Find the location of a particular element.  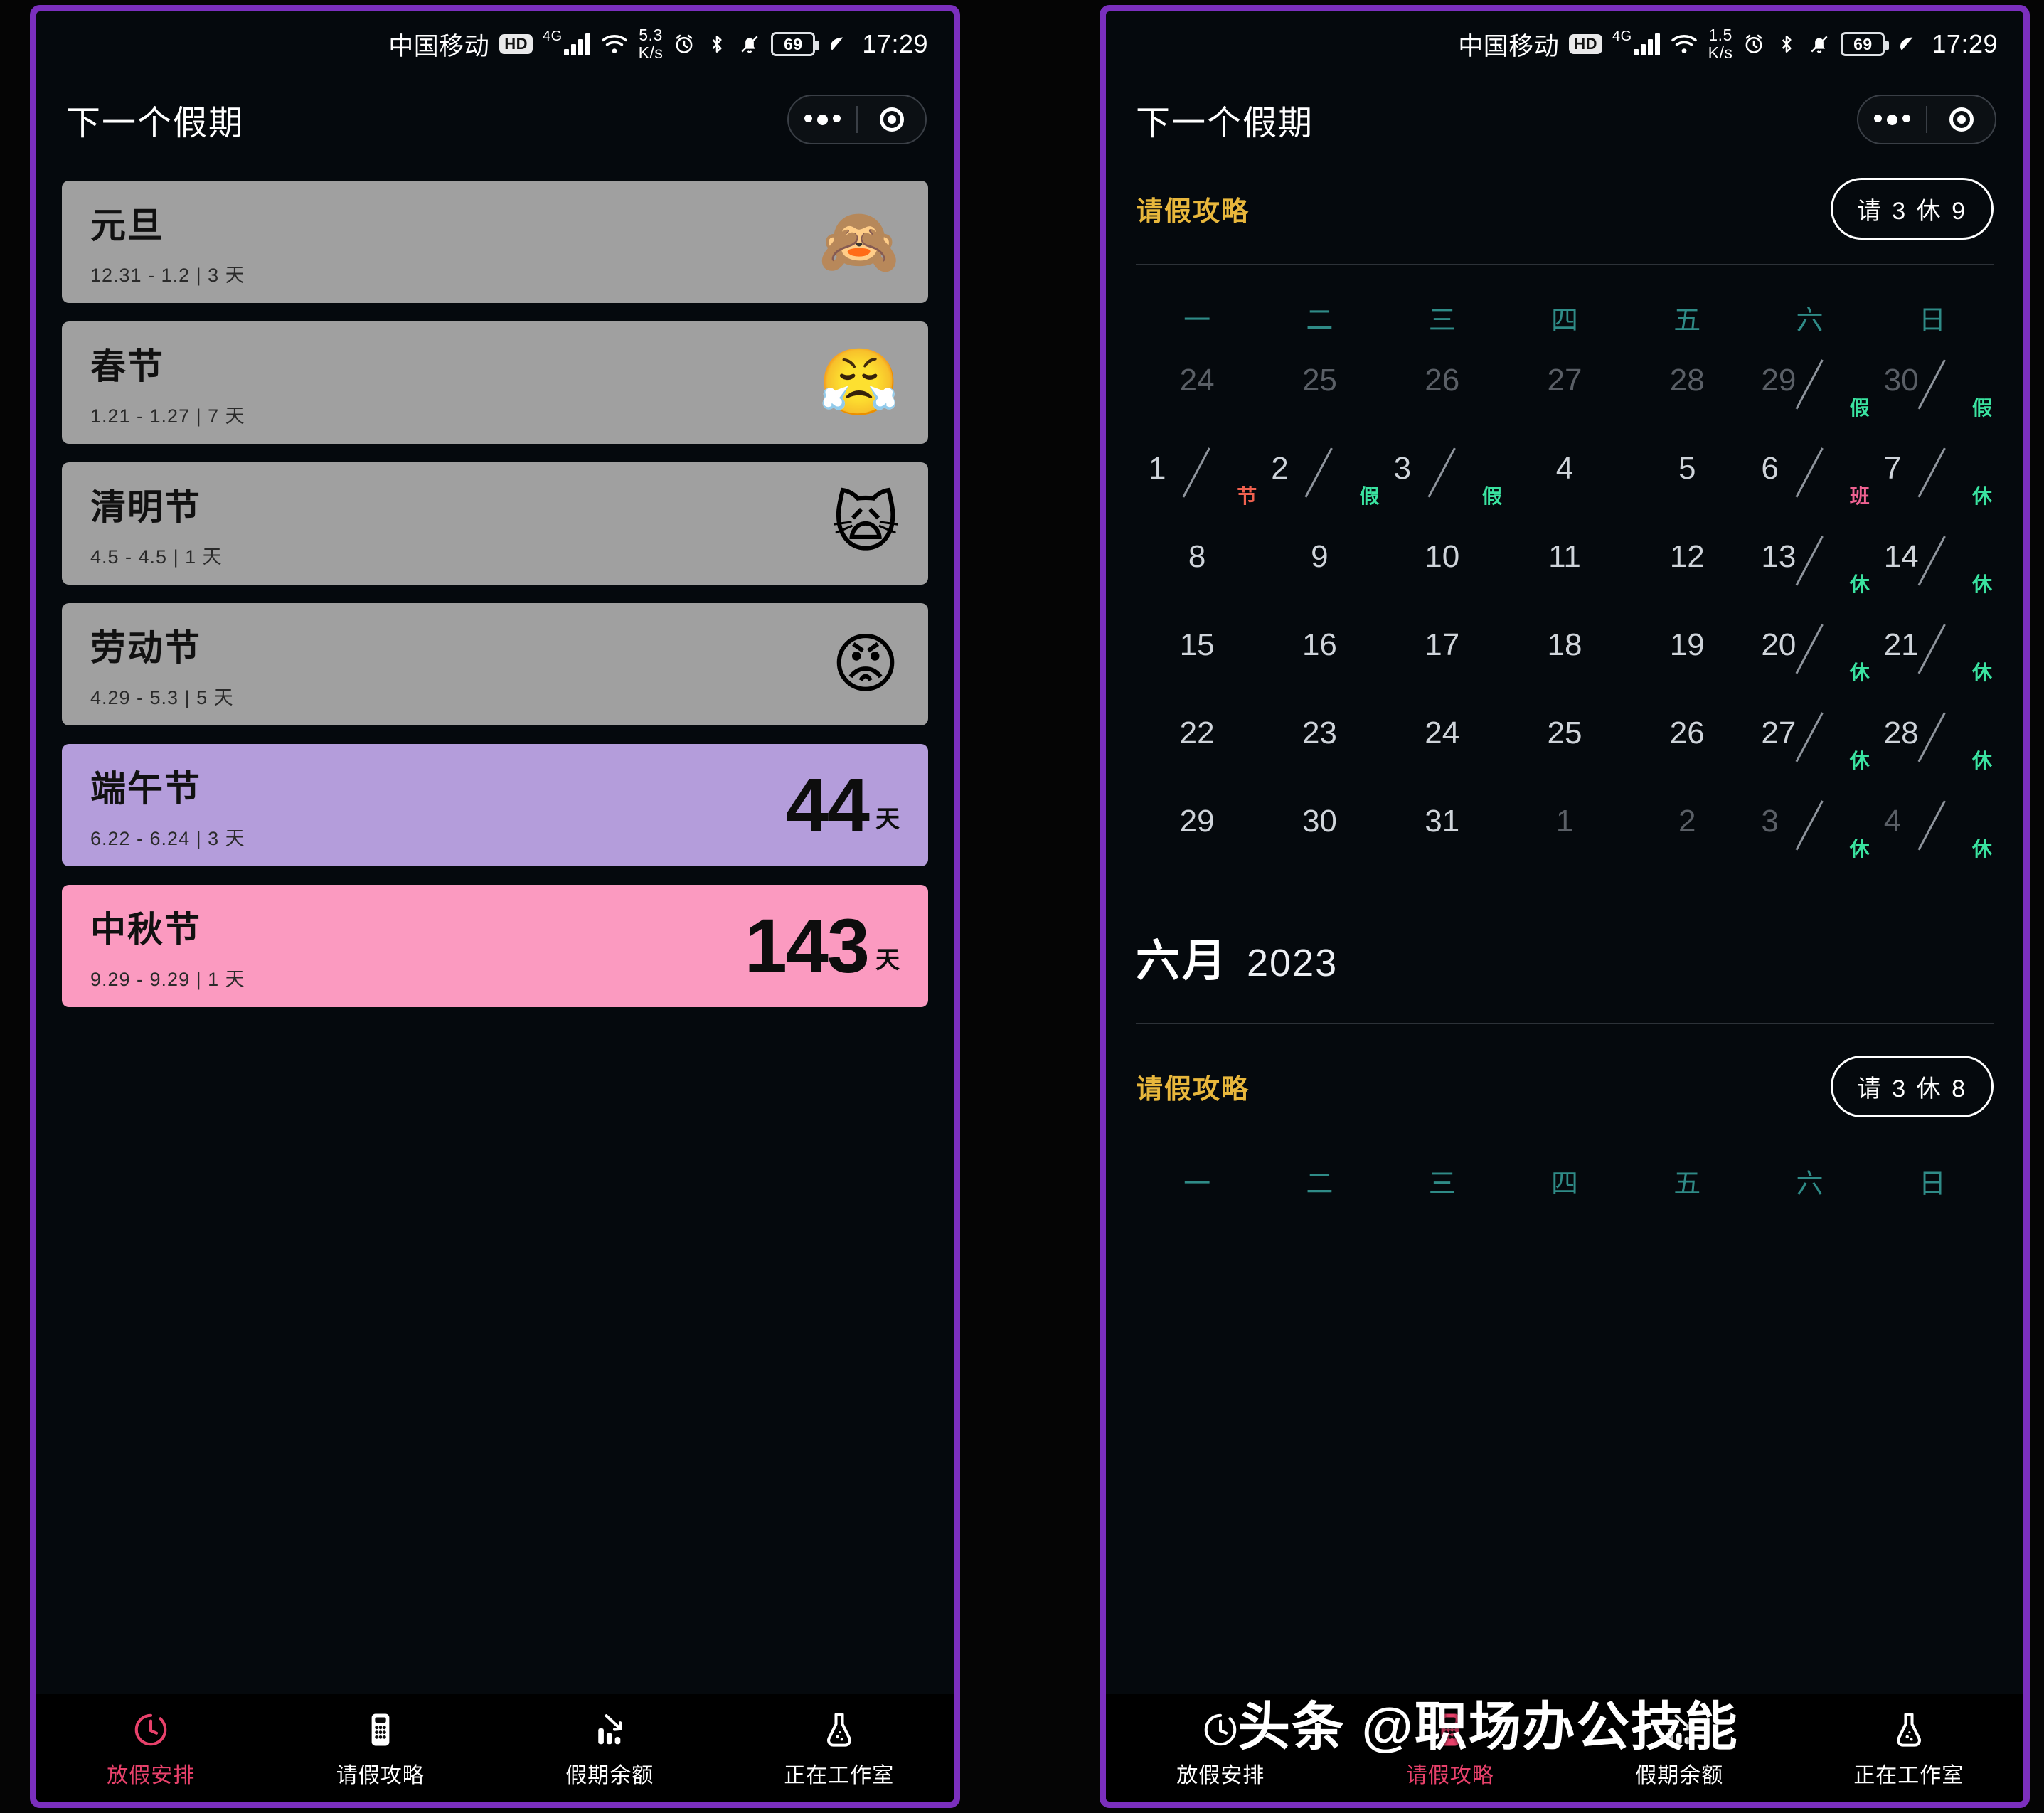

calendar-day-cell: 8 is located at coordinates (1197, 579).